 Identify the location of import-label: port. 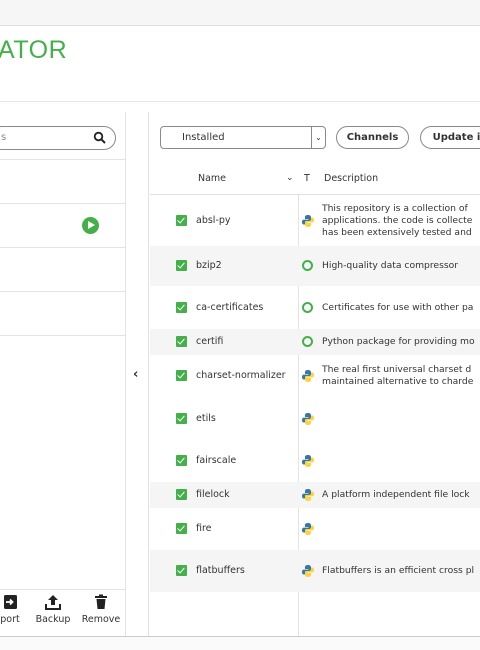
(10, 619).